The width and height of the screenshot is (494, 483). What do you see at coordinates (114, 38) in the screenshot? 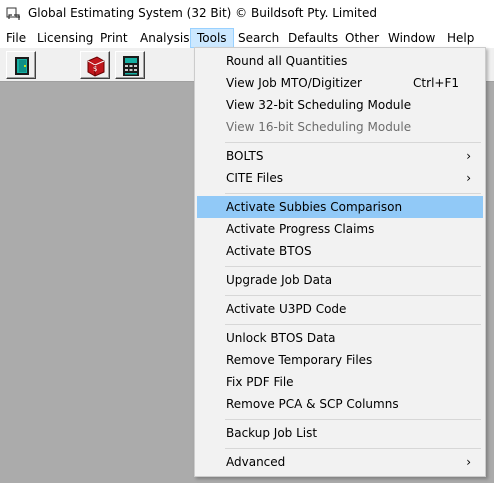
I see `menu-print: Print` at bounding box center [114, 38].